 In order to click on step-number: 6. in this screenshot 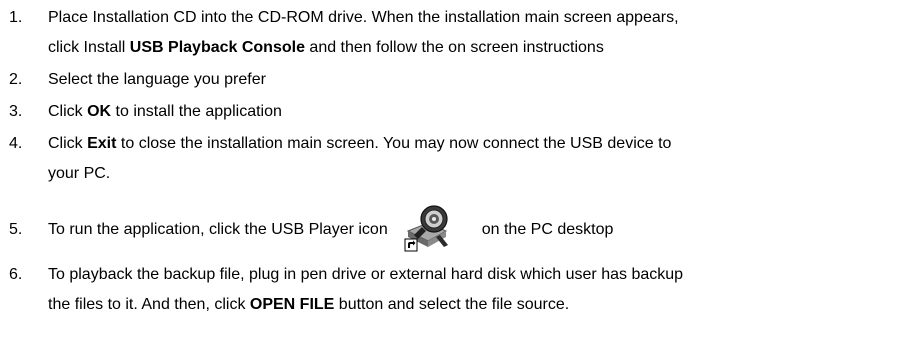, I will do `click(16, 274)`.